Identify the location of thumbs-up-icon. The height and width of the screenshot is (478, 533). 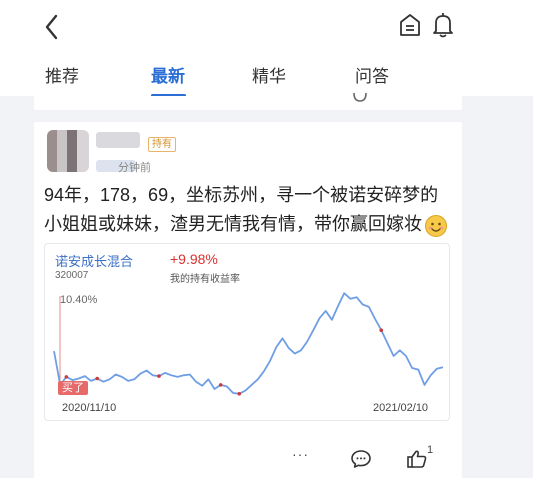
(417, 459).